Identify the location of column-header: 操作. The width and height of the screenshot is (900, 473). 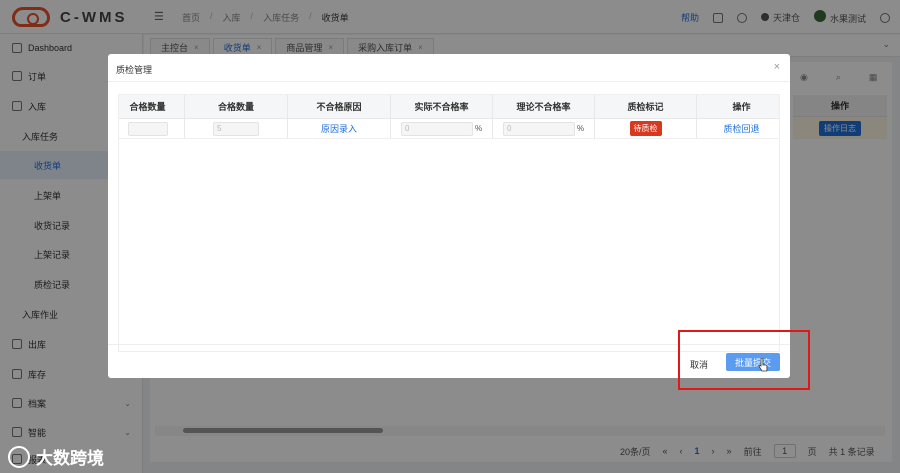
(738, 106).